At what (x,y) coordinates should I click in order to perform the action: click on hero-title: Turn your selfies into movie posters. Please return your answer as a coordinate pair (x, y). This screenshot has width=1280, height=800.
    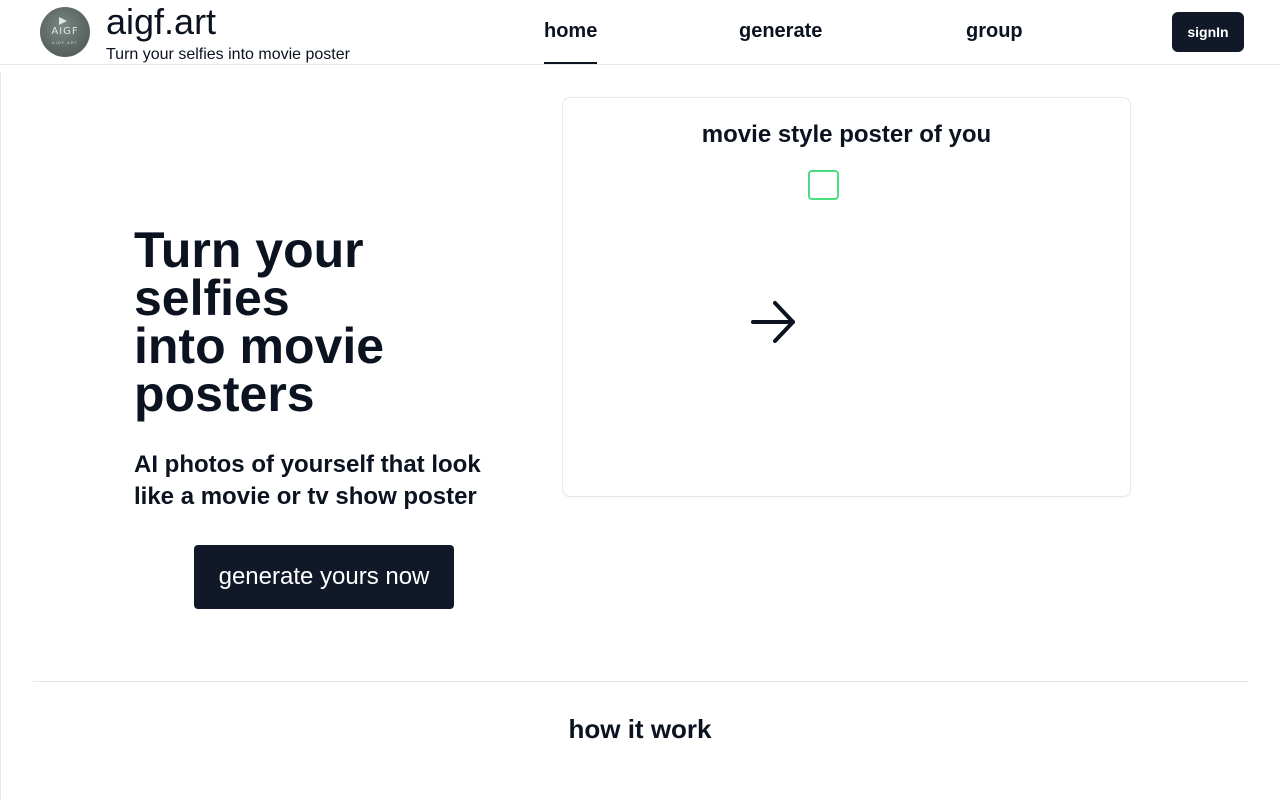
    Looking at the image, I should click on (324, 322).